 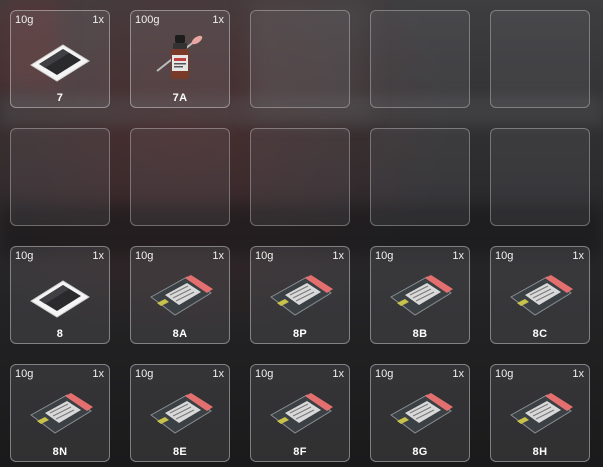 I want to click on inventory-slot: 10g 1x 8P, so click(x=300, y=295).